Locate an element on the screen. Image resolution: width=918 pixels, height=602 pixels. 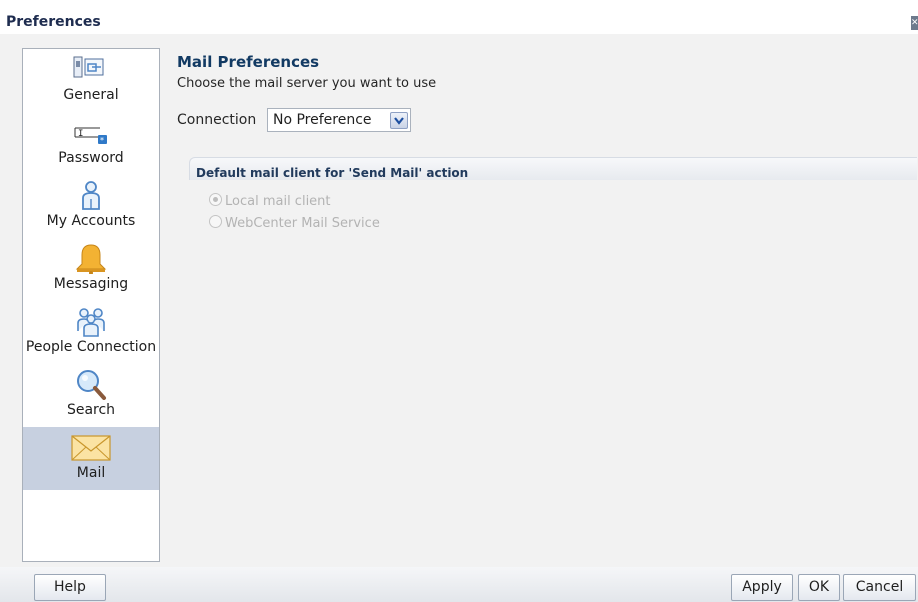
chevron-down-icon is located at coordinates (399, 120).